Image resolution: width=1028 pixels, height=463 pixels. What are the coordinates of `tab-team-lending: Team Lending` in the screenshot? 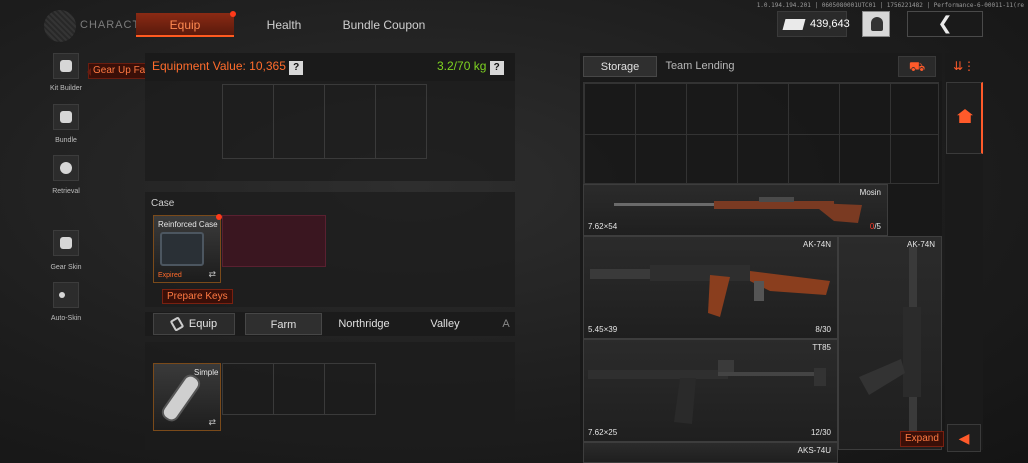 It's located at (700, 66).